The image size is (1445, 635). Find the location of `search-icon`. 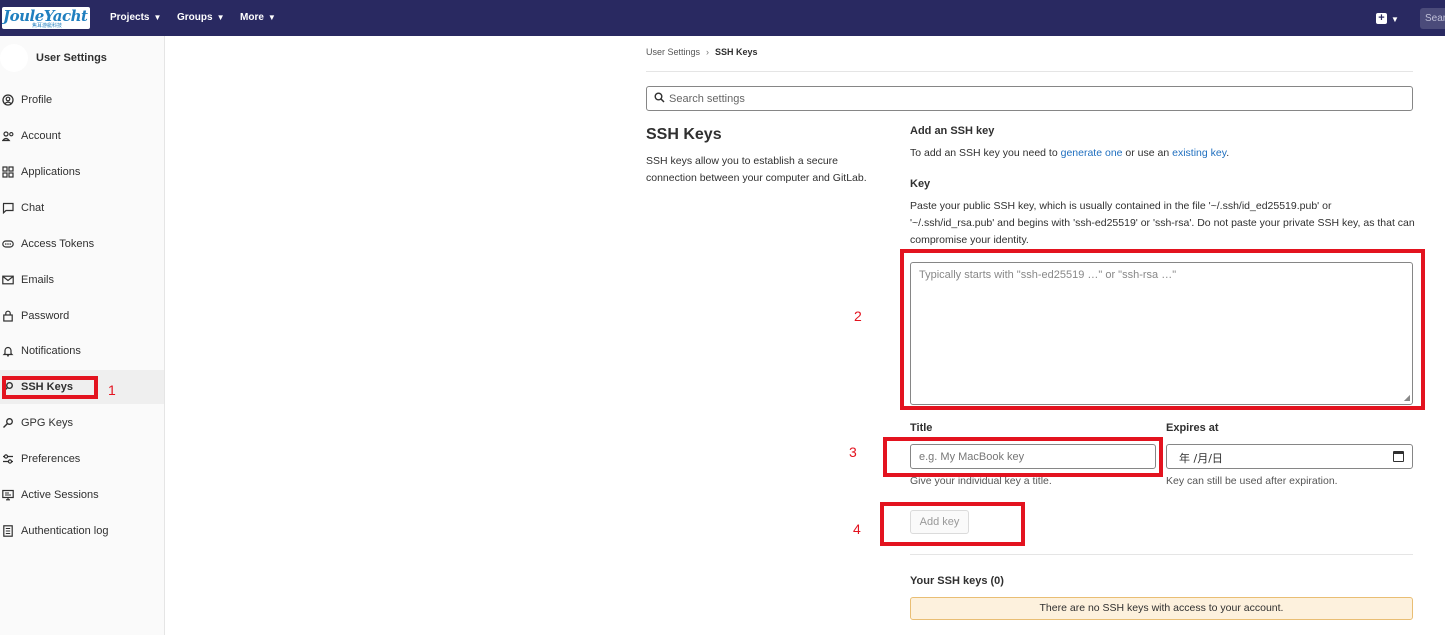

search-icon is located at coordinates (659, 99).